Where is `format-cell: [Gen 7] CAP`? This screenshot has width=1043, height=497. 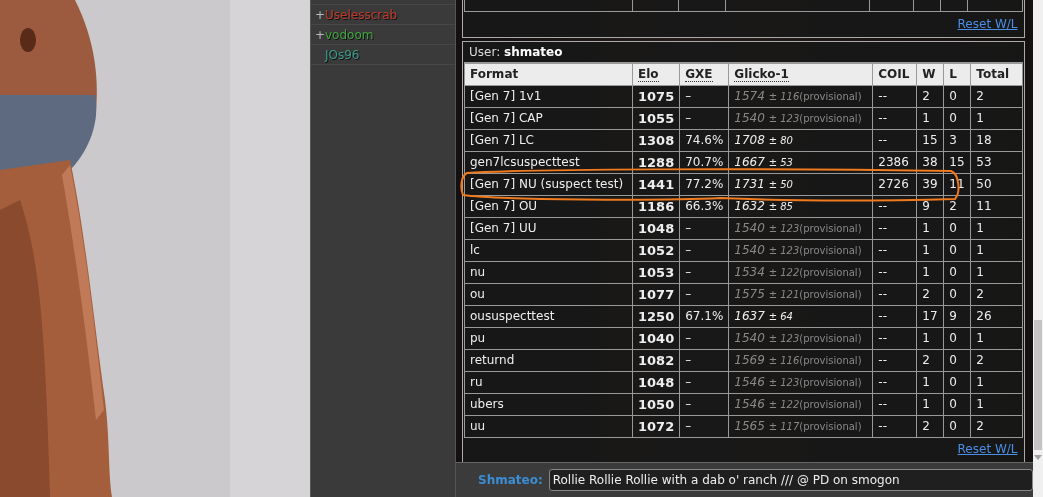 format-cell: [Gen 7] CAP is located at coordinates (506, 118).